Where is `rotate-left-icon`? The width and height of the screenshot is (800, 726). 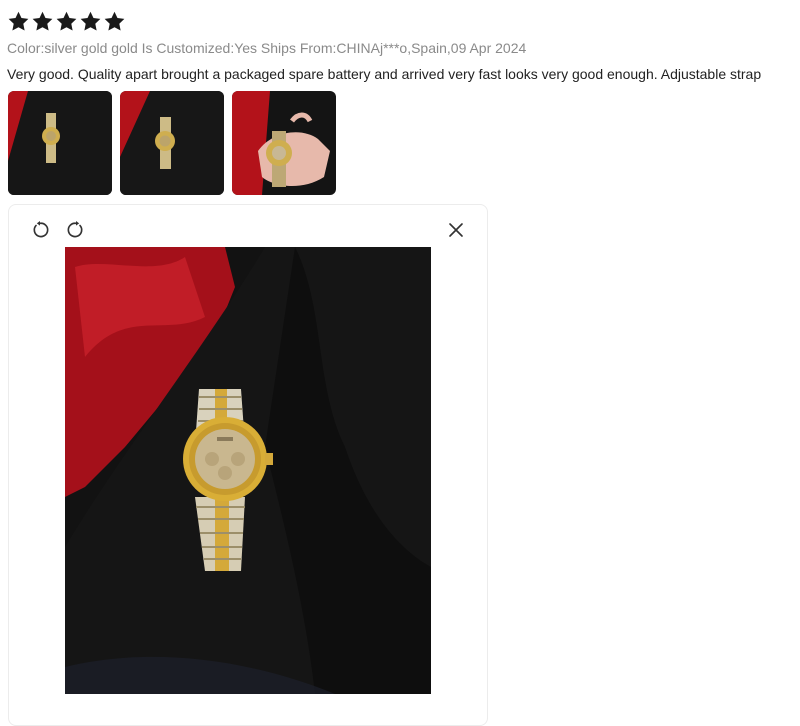
rotate-left-icon is located at coordinates (41, 229).